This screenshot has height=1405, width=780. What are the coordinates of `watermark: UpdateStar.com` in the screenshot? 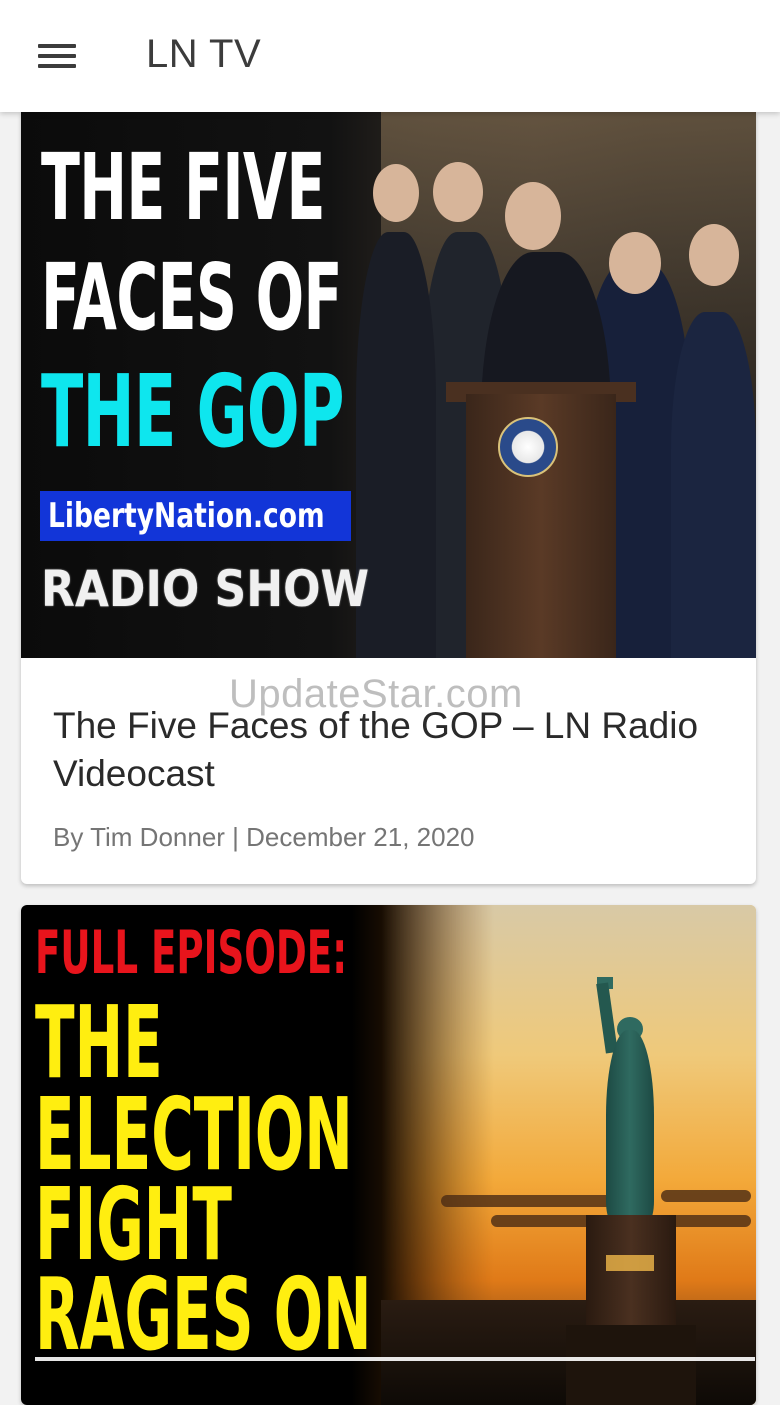 It's located at (376, 694).